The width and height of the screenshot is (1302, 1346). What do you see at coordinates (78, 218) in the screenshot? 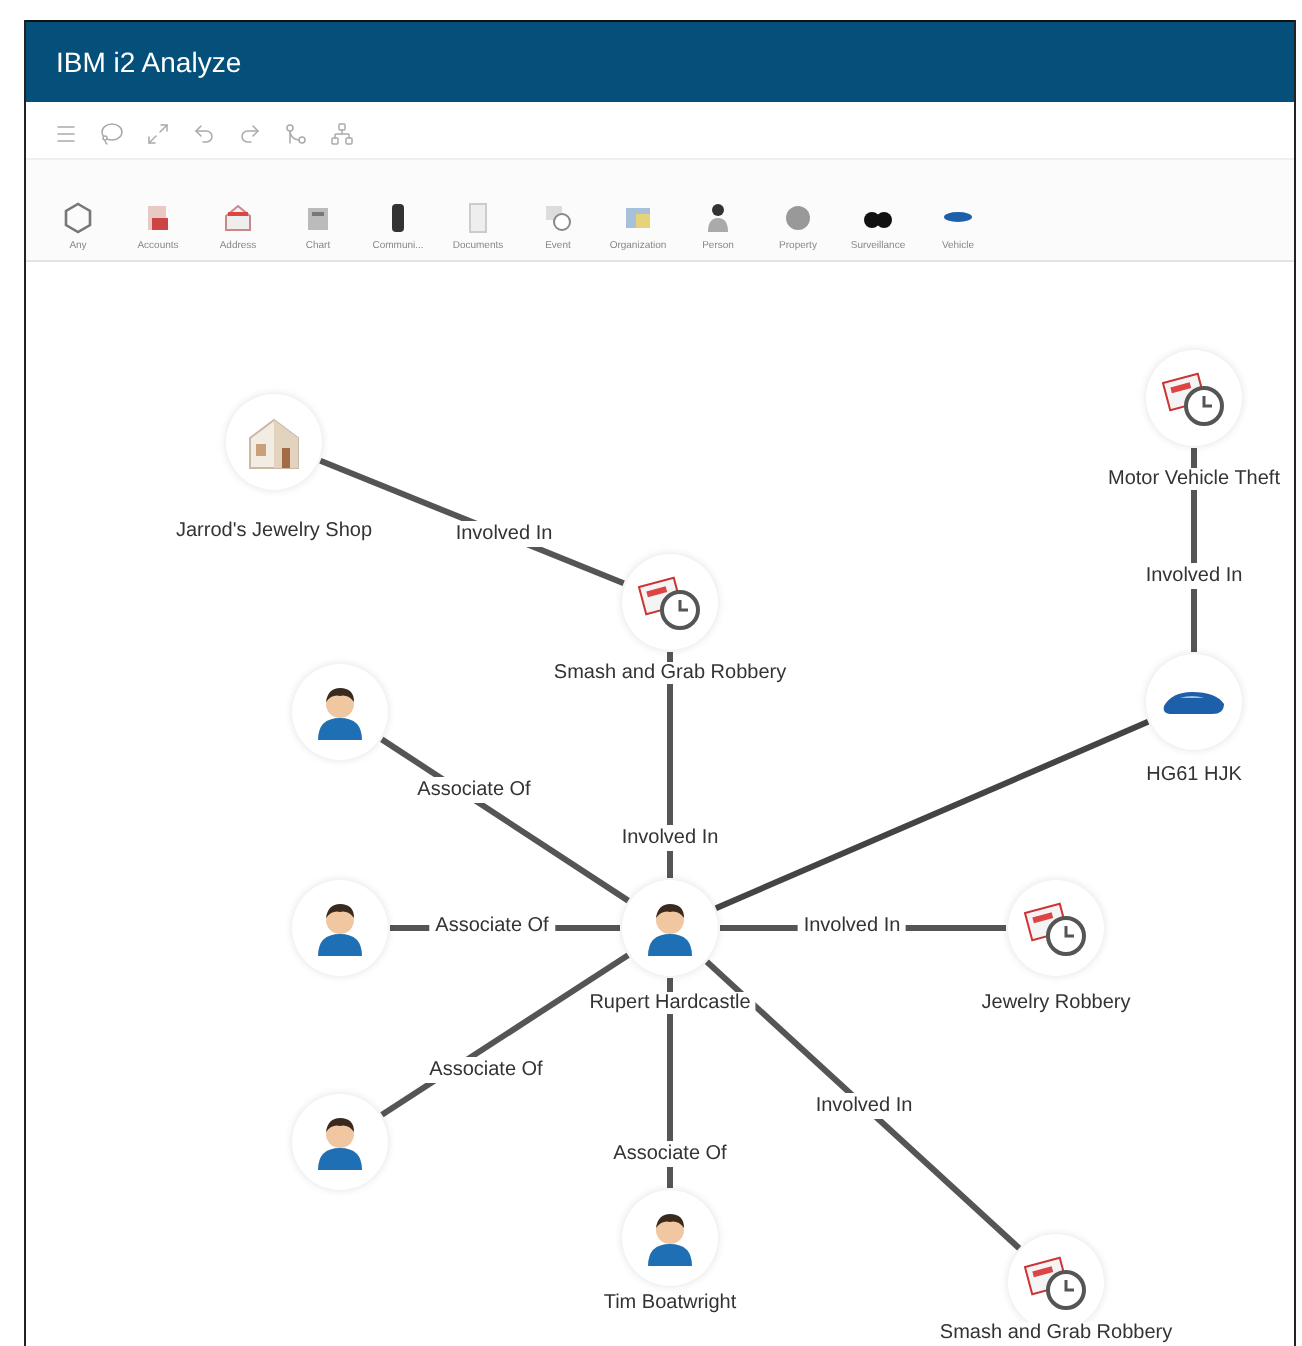
I see `hexagon-icon` at bounding box center [78, 218].